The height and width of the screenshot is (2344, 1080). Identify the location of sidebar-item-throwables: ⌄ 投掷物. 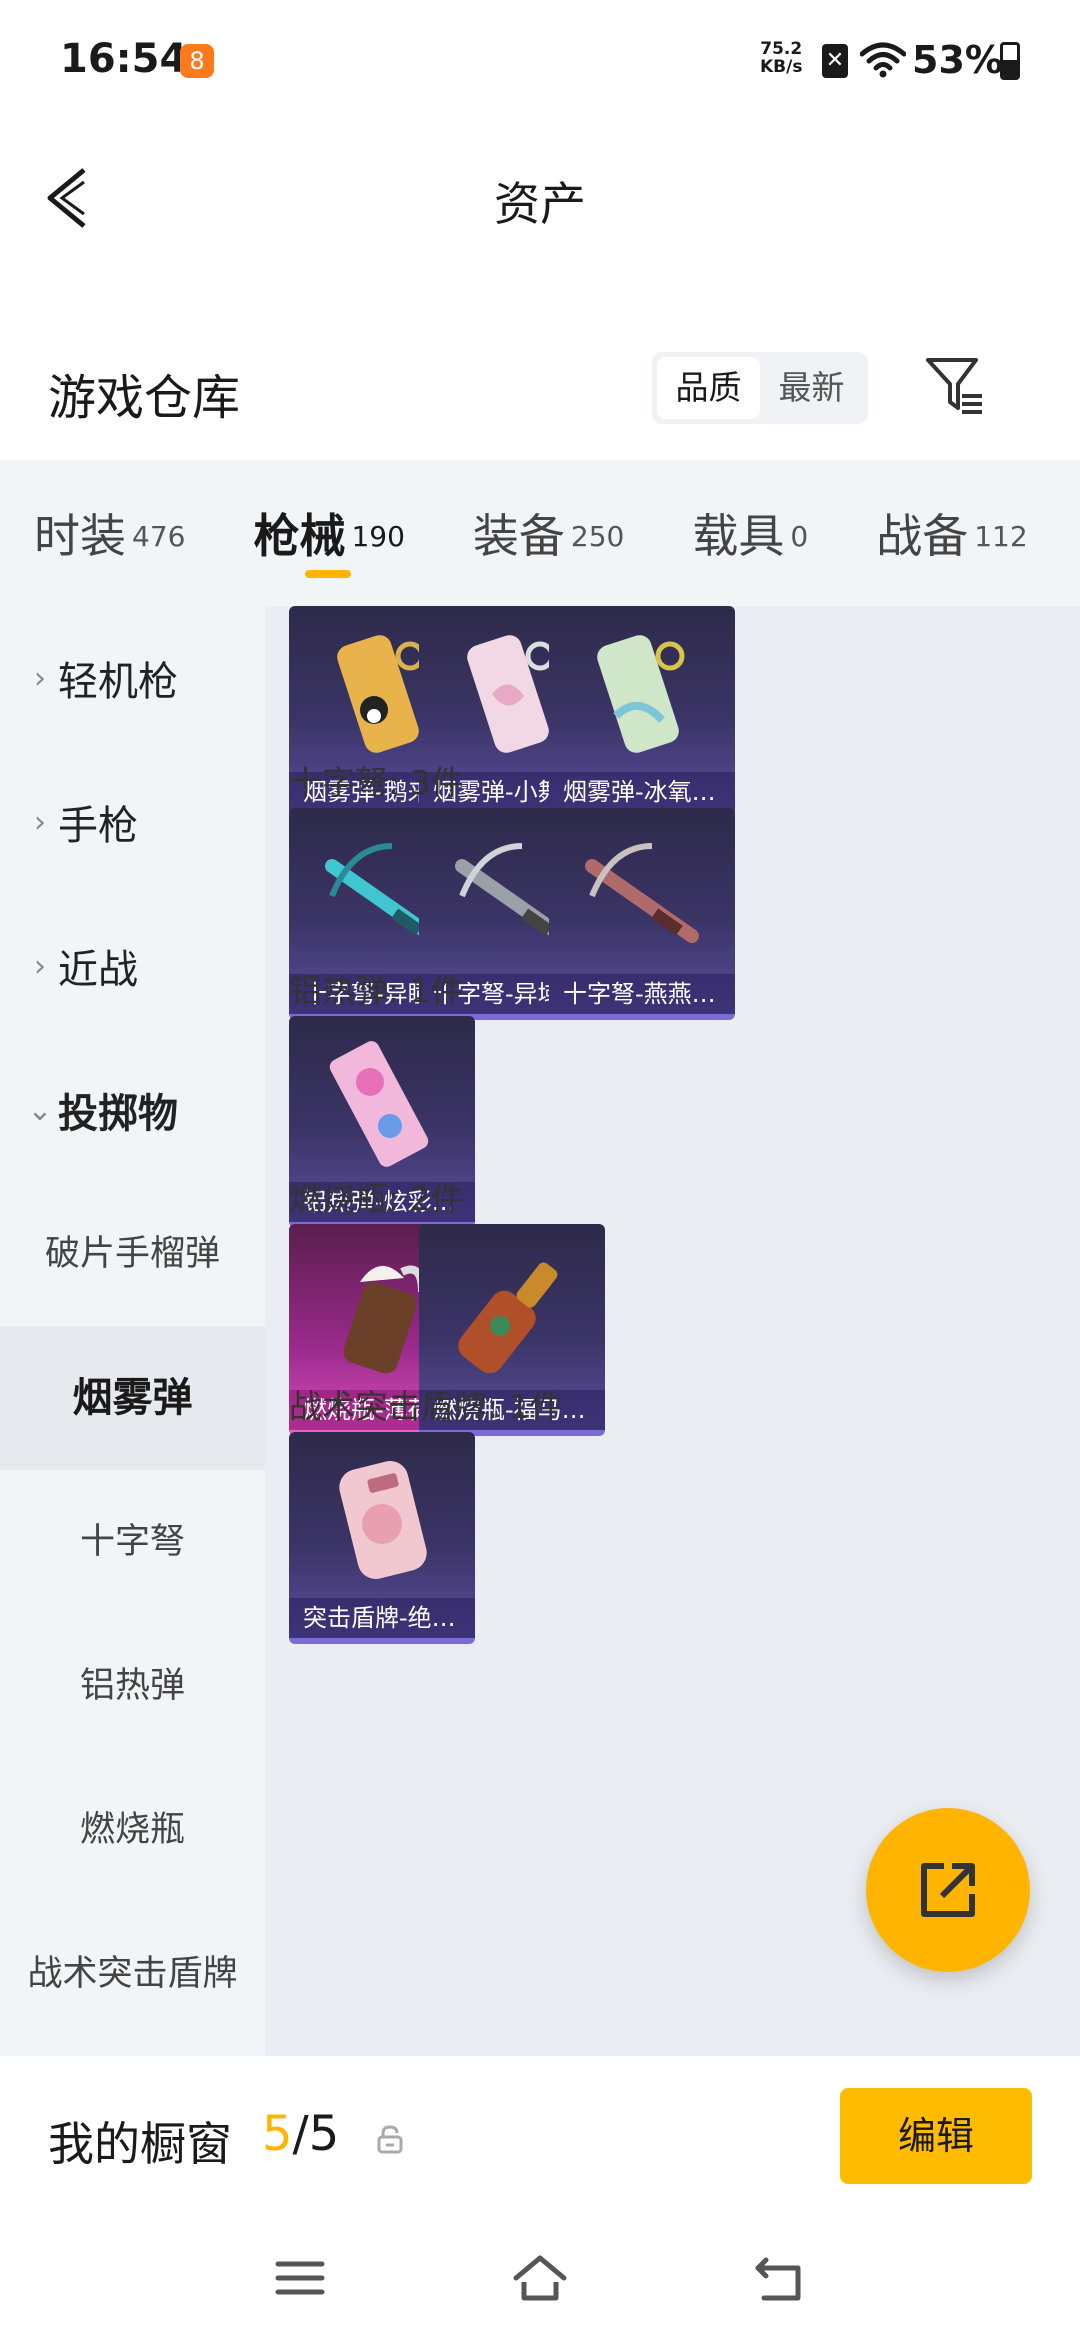
(132, 1110).